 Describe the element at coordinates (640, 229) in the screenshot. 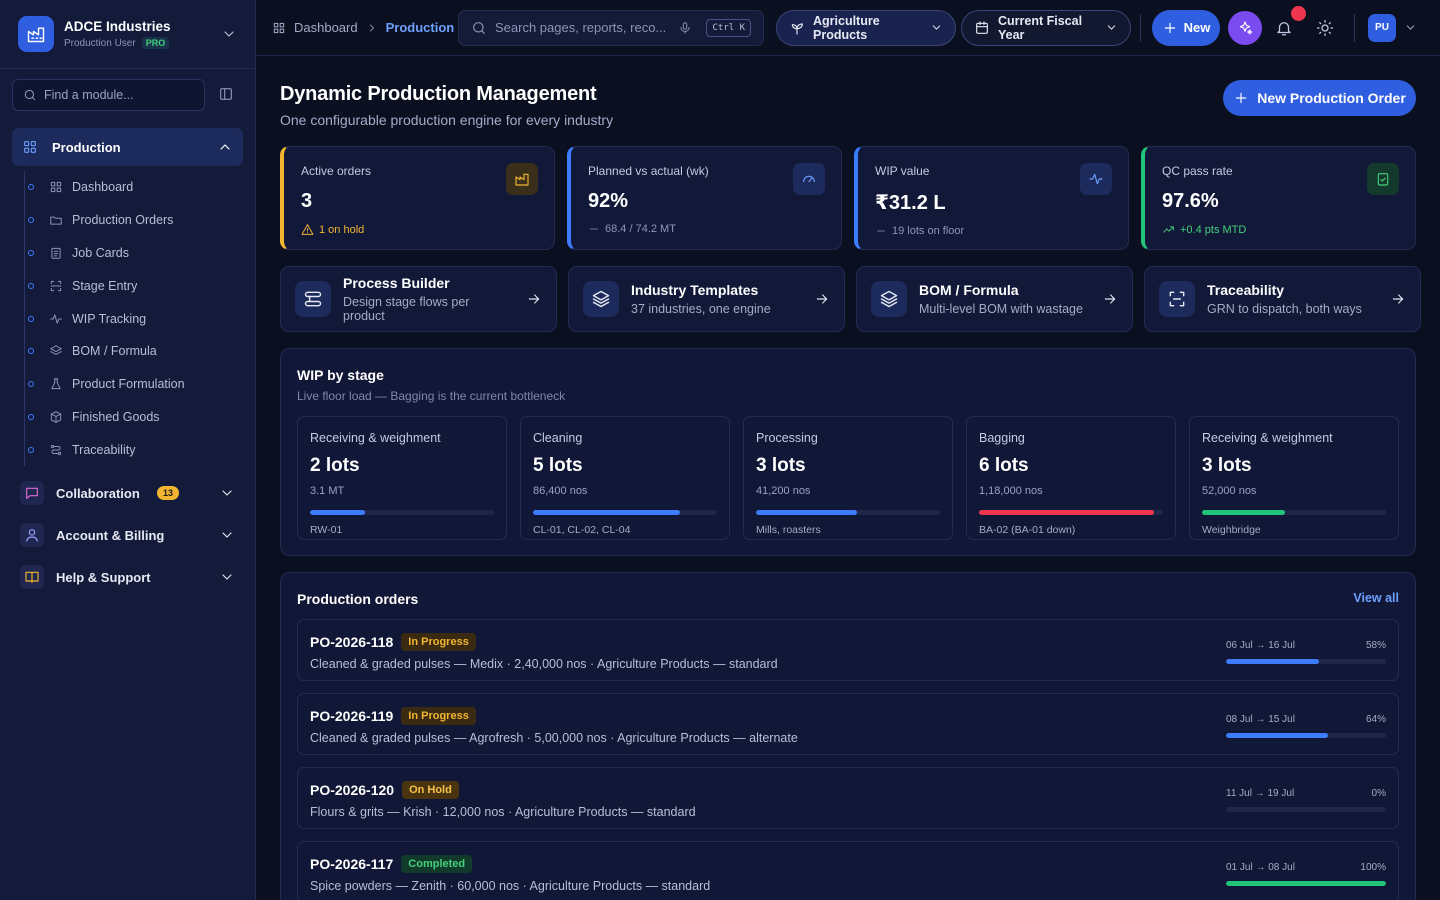

I see `kpi-note-text: 68.4 / 74.2 MT` at that location.